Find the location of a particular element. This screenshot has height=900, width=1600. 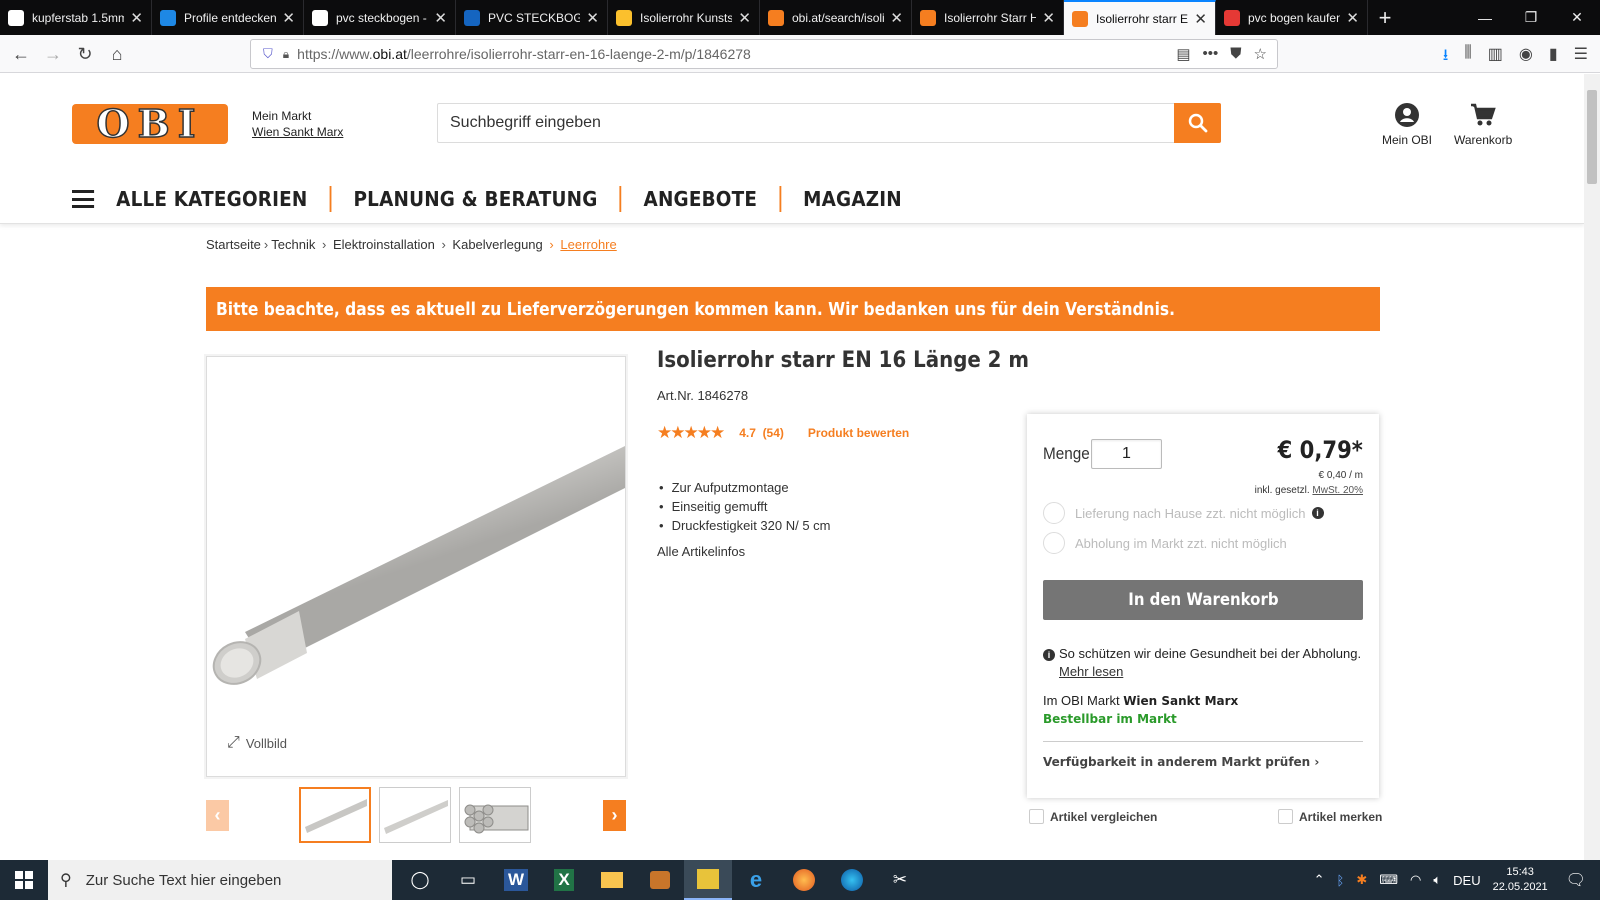

all-info-link: Alle Artikelinfos is located at coordinates (701, 551).